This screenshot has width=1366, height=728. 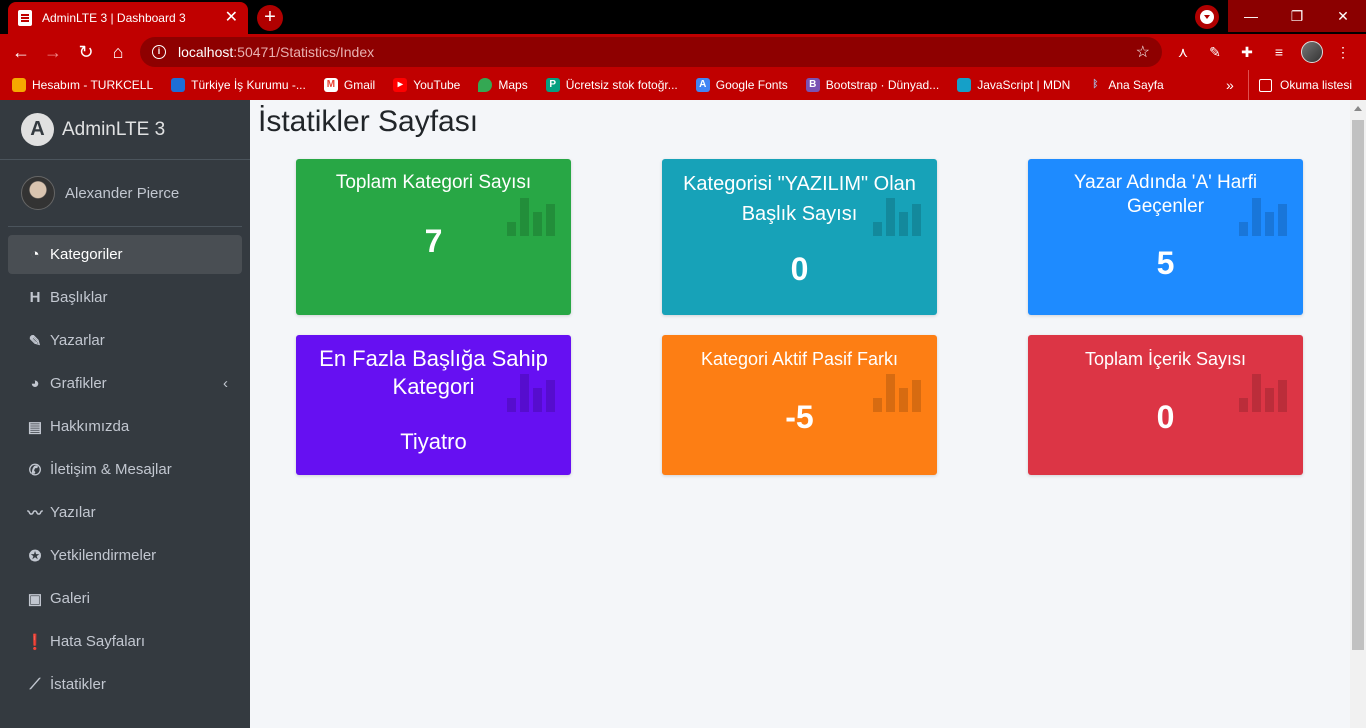 What do you see at coordinates (349, 85) in the screenshot?
I see `bookmark-item: M Gmail` at bounding box center [349, 85].